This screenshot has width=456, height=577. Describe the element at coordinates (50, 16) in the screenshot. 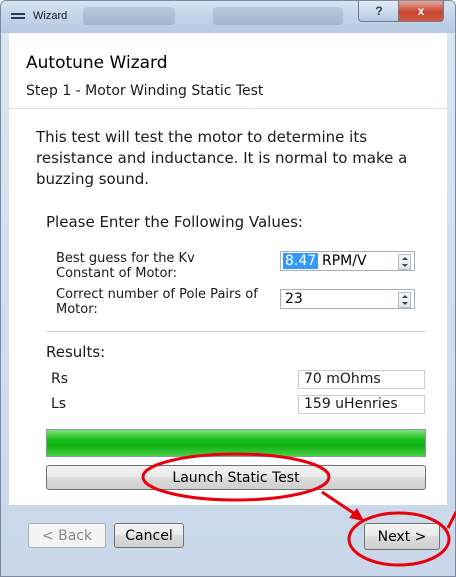

I see `window-title: Wizard` at that location.